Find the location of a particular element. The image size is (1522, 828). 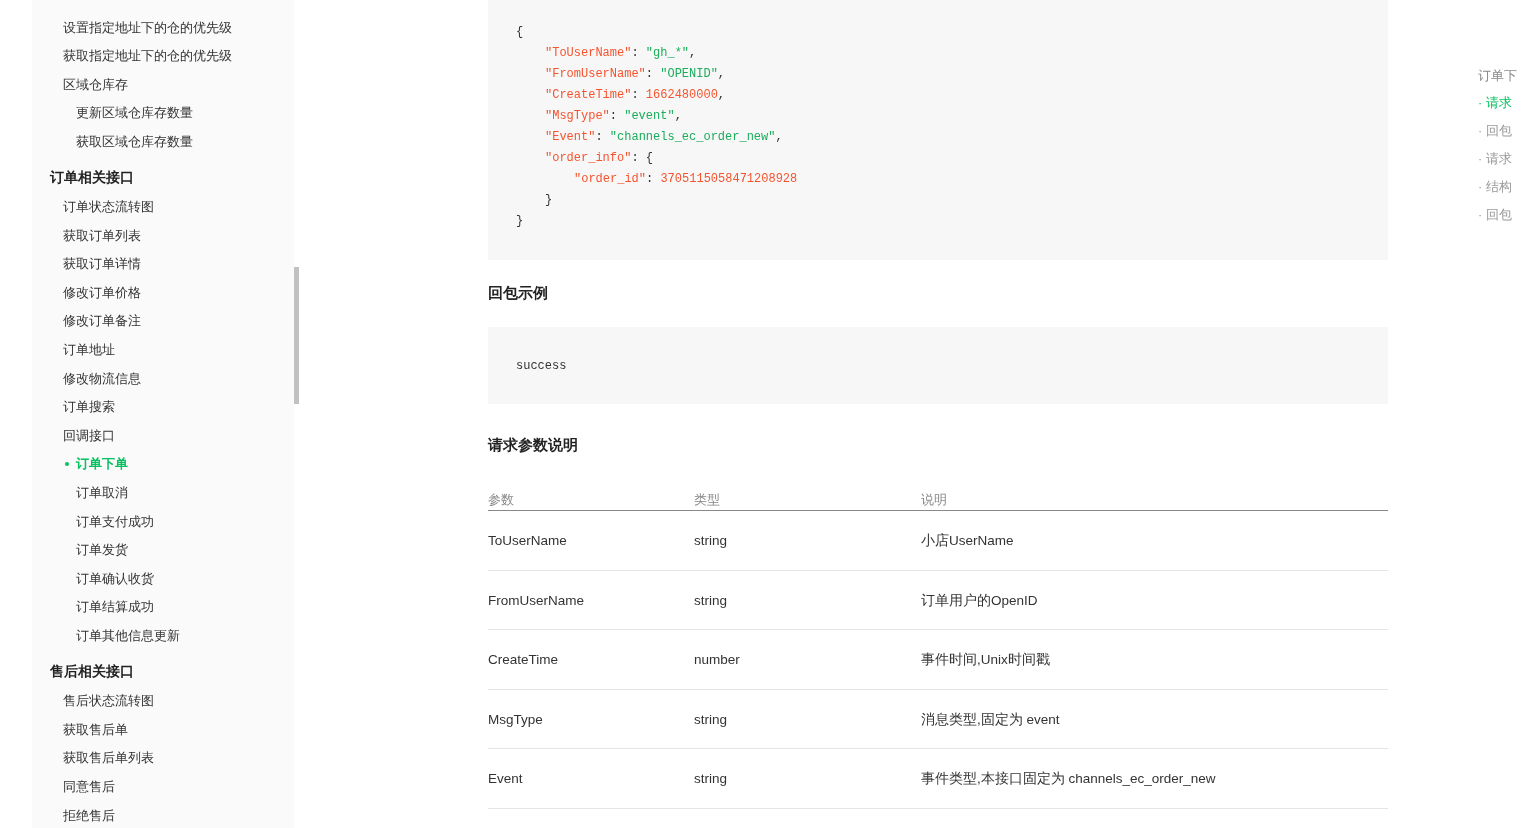

sidebar-section-heading: 订单相关接口 is located at coordinates (92, 178).